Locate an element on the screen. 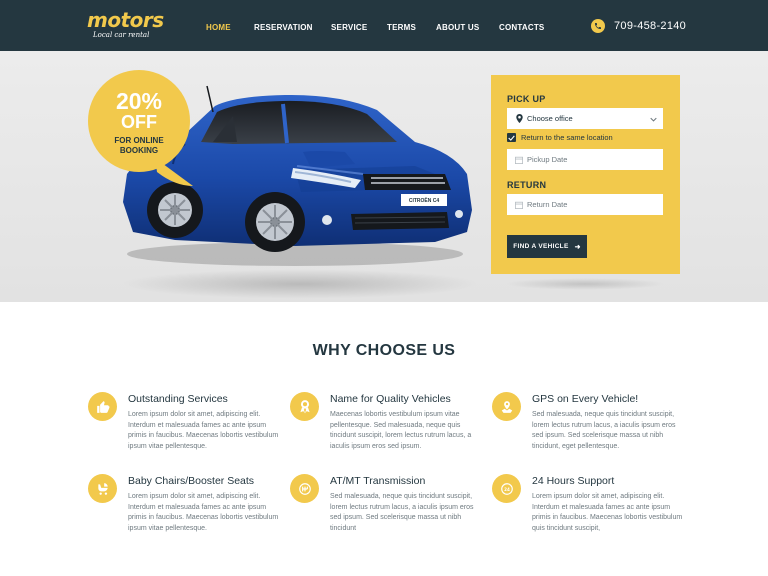 The width and height of the screenshot is (768, 576). map-pin-icon is located at coordinates (506, 406).